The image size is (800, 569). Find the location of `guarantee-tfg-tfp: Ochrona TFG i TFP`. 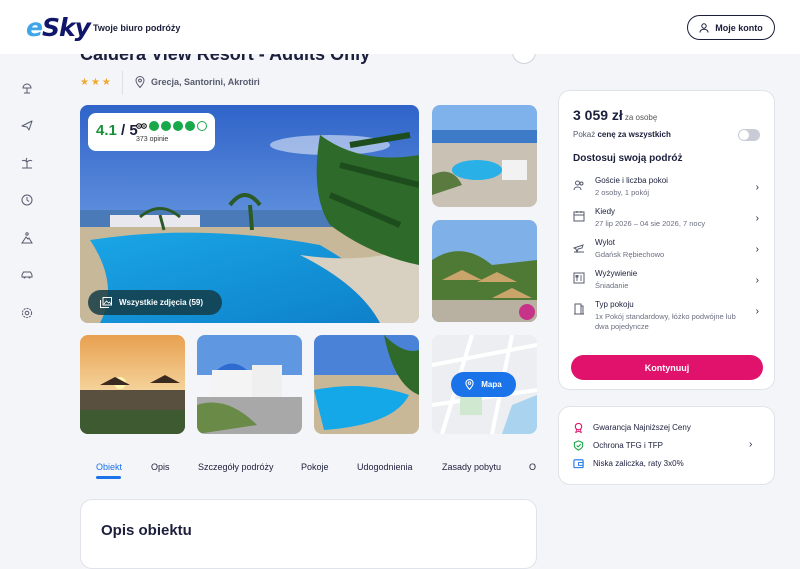

guarantee-tfg-tfp: Ochrona TFG i TFP is located at coordinates (618, 445).